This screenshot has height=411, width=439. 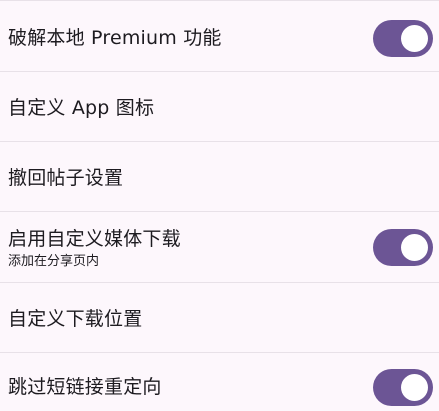 I want to click on setting-title: 自定义 App 图标, so click(x=81, y=108).